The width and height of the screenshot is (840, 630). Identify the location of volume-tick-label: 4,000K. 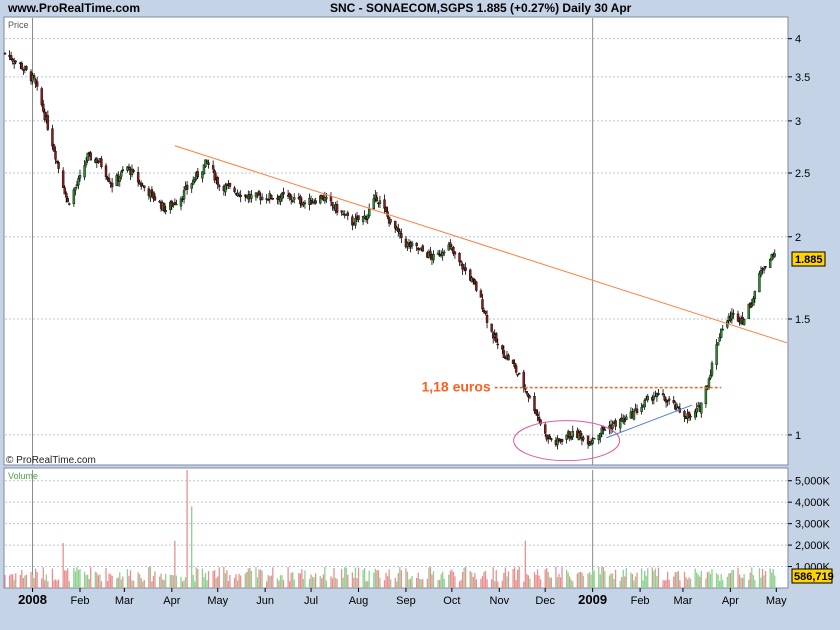
(813, 503).